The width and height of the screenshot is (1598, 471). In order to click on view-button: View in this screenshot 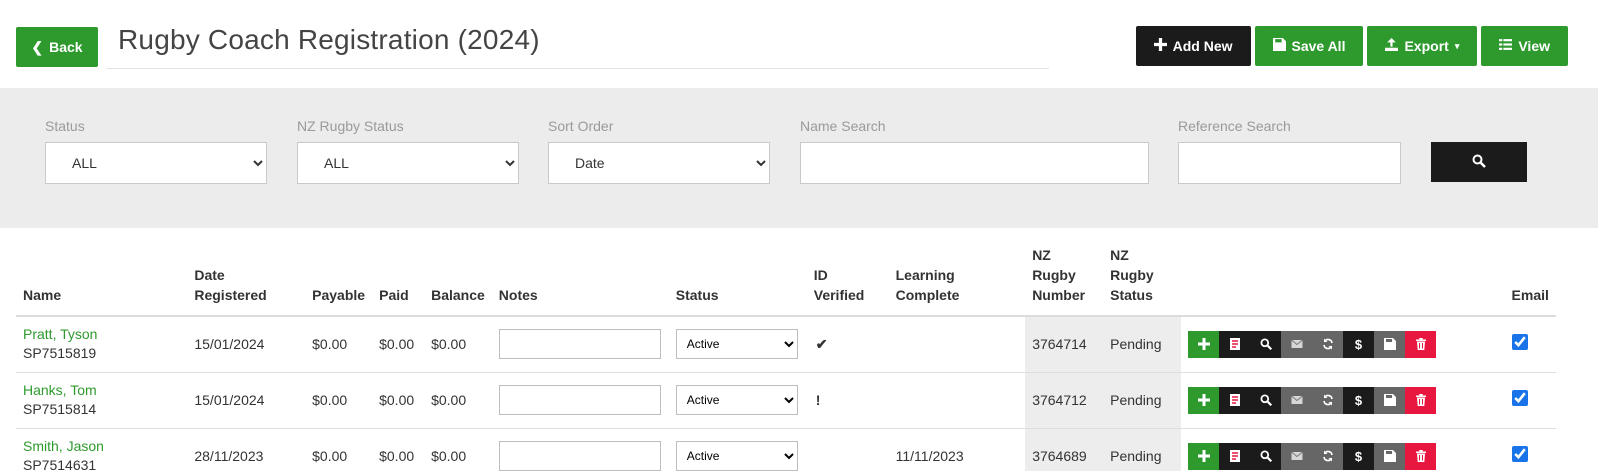, I will do `click(1524, 46)`.